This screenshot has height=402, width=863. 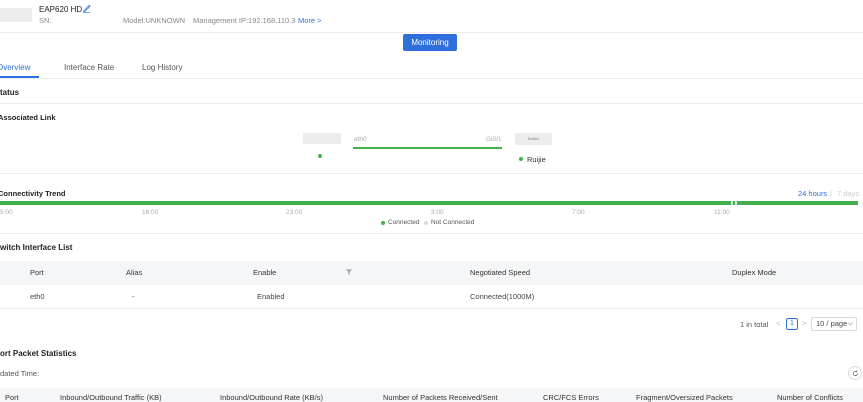 What do you see at coordinates (244, 20) in the screenshot?
I see `management-ip: Management IP:192.168.110.3` at bounding box center [244, 20].